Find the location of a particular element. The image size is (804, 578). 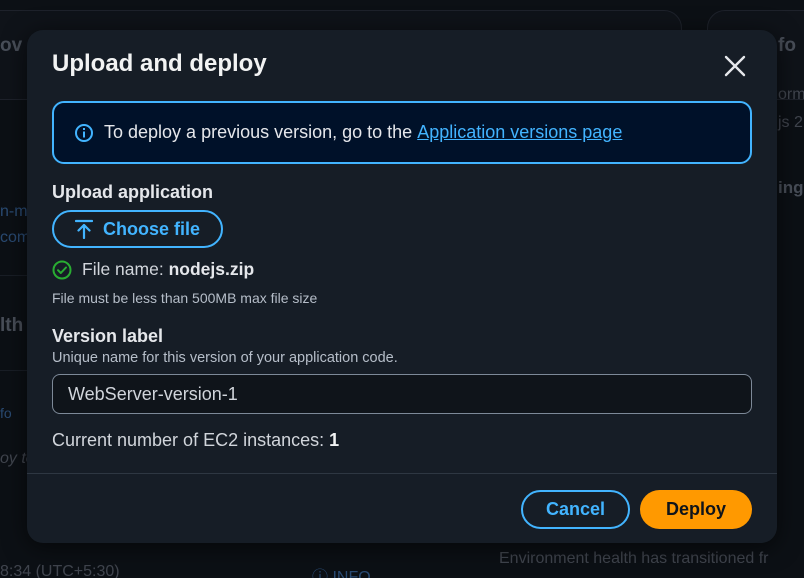

instance-count-value: 1 is located at coordinates (334, 440).